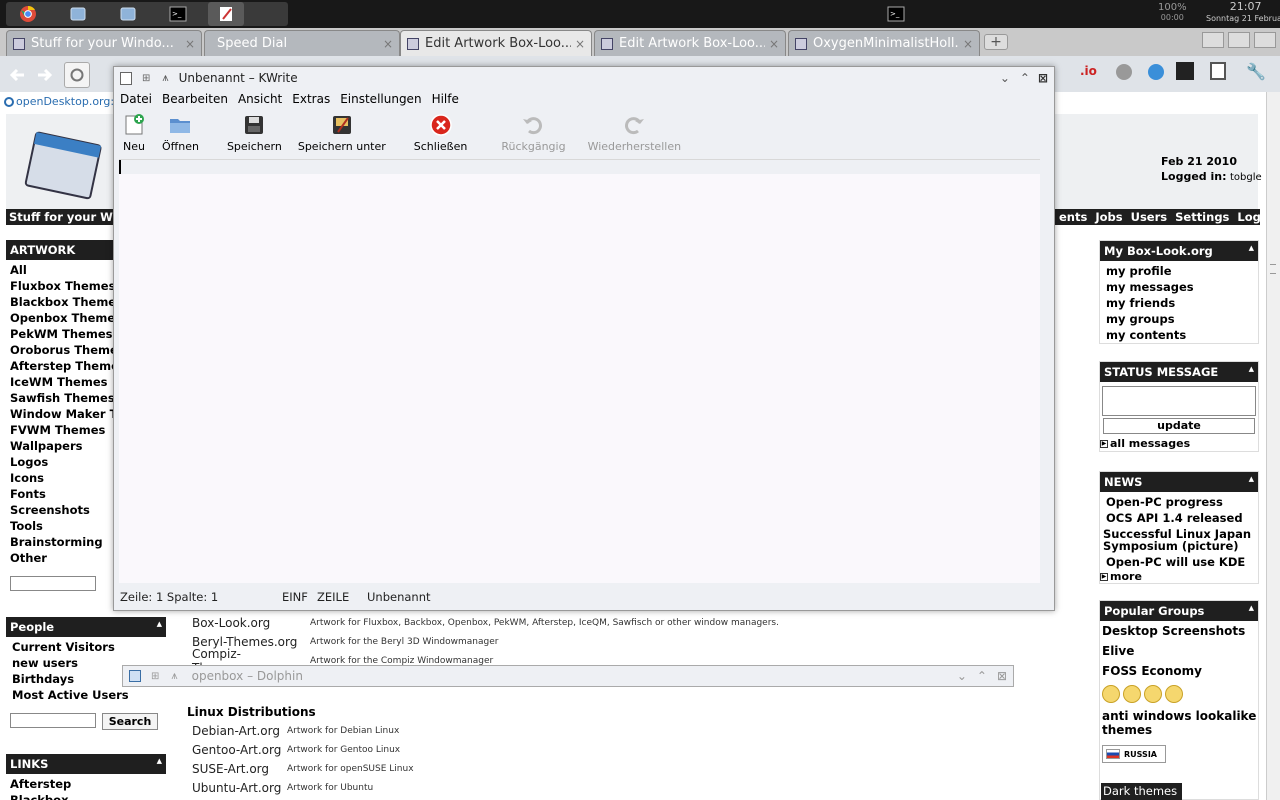 The image size is (1280, 800). I want to click on maximize-button, so click(1239, 40).